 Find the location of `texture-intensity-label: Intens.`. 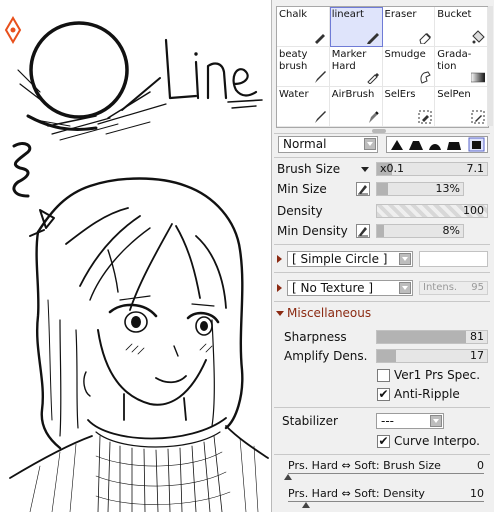

texture-intensity-label: Intens. is located at coordinates (440, 287).